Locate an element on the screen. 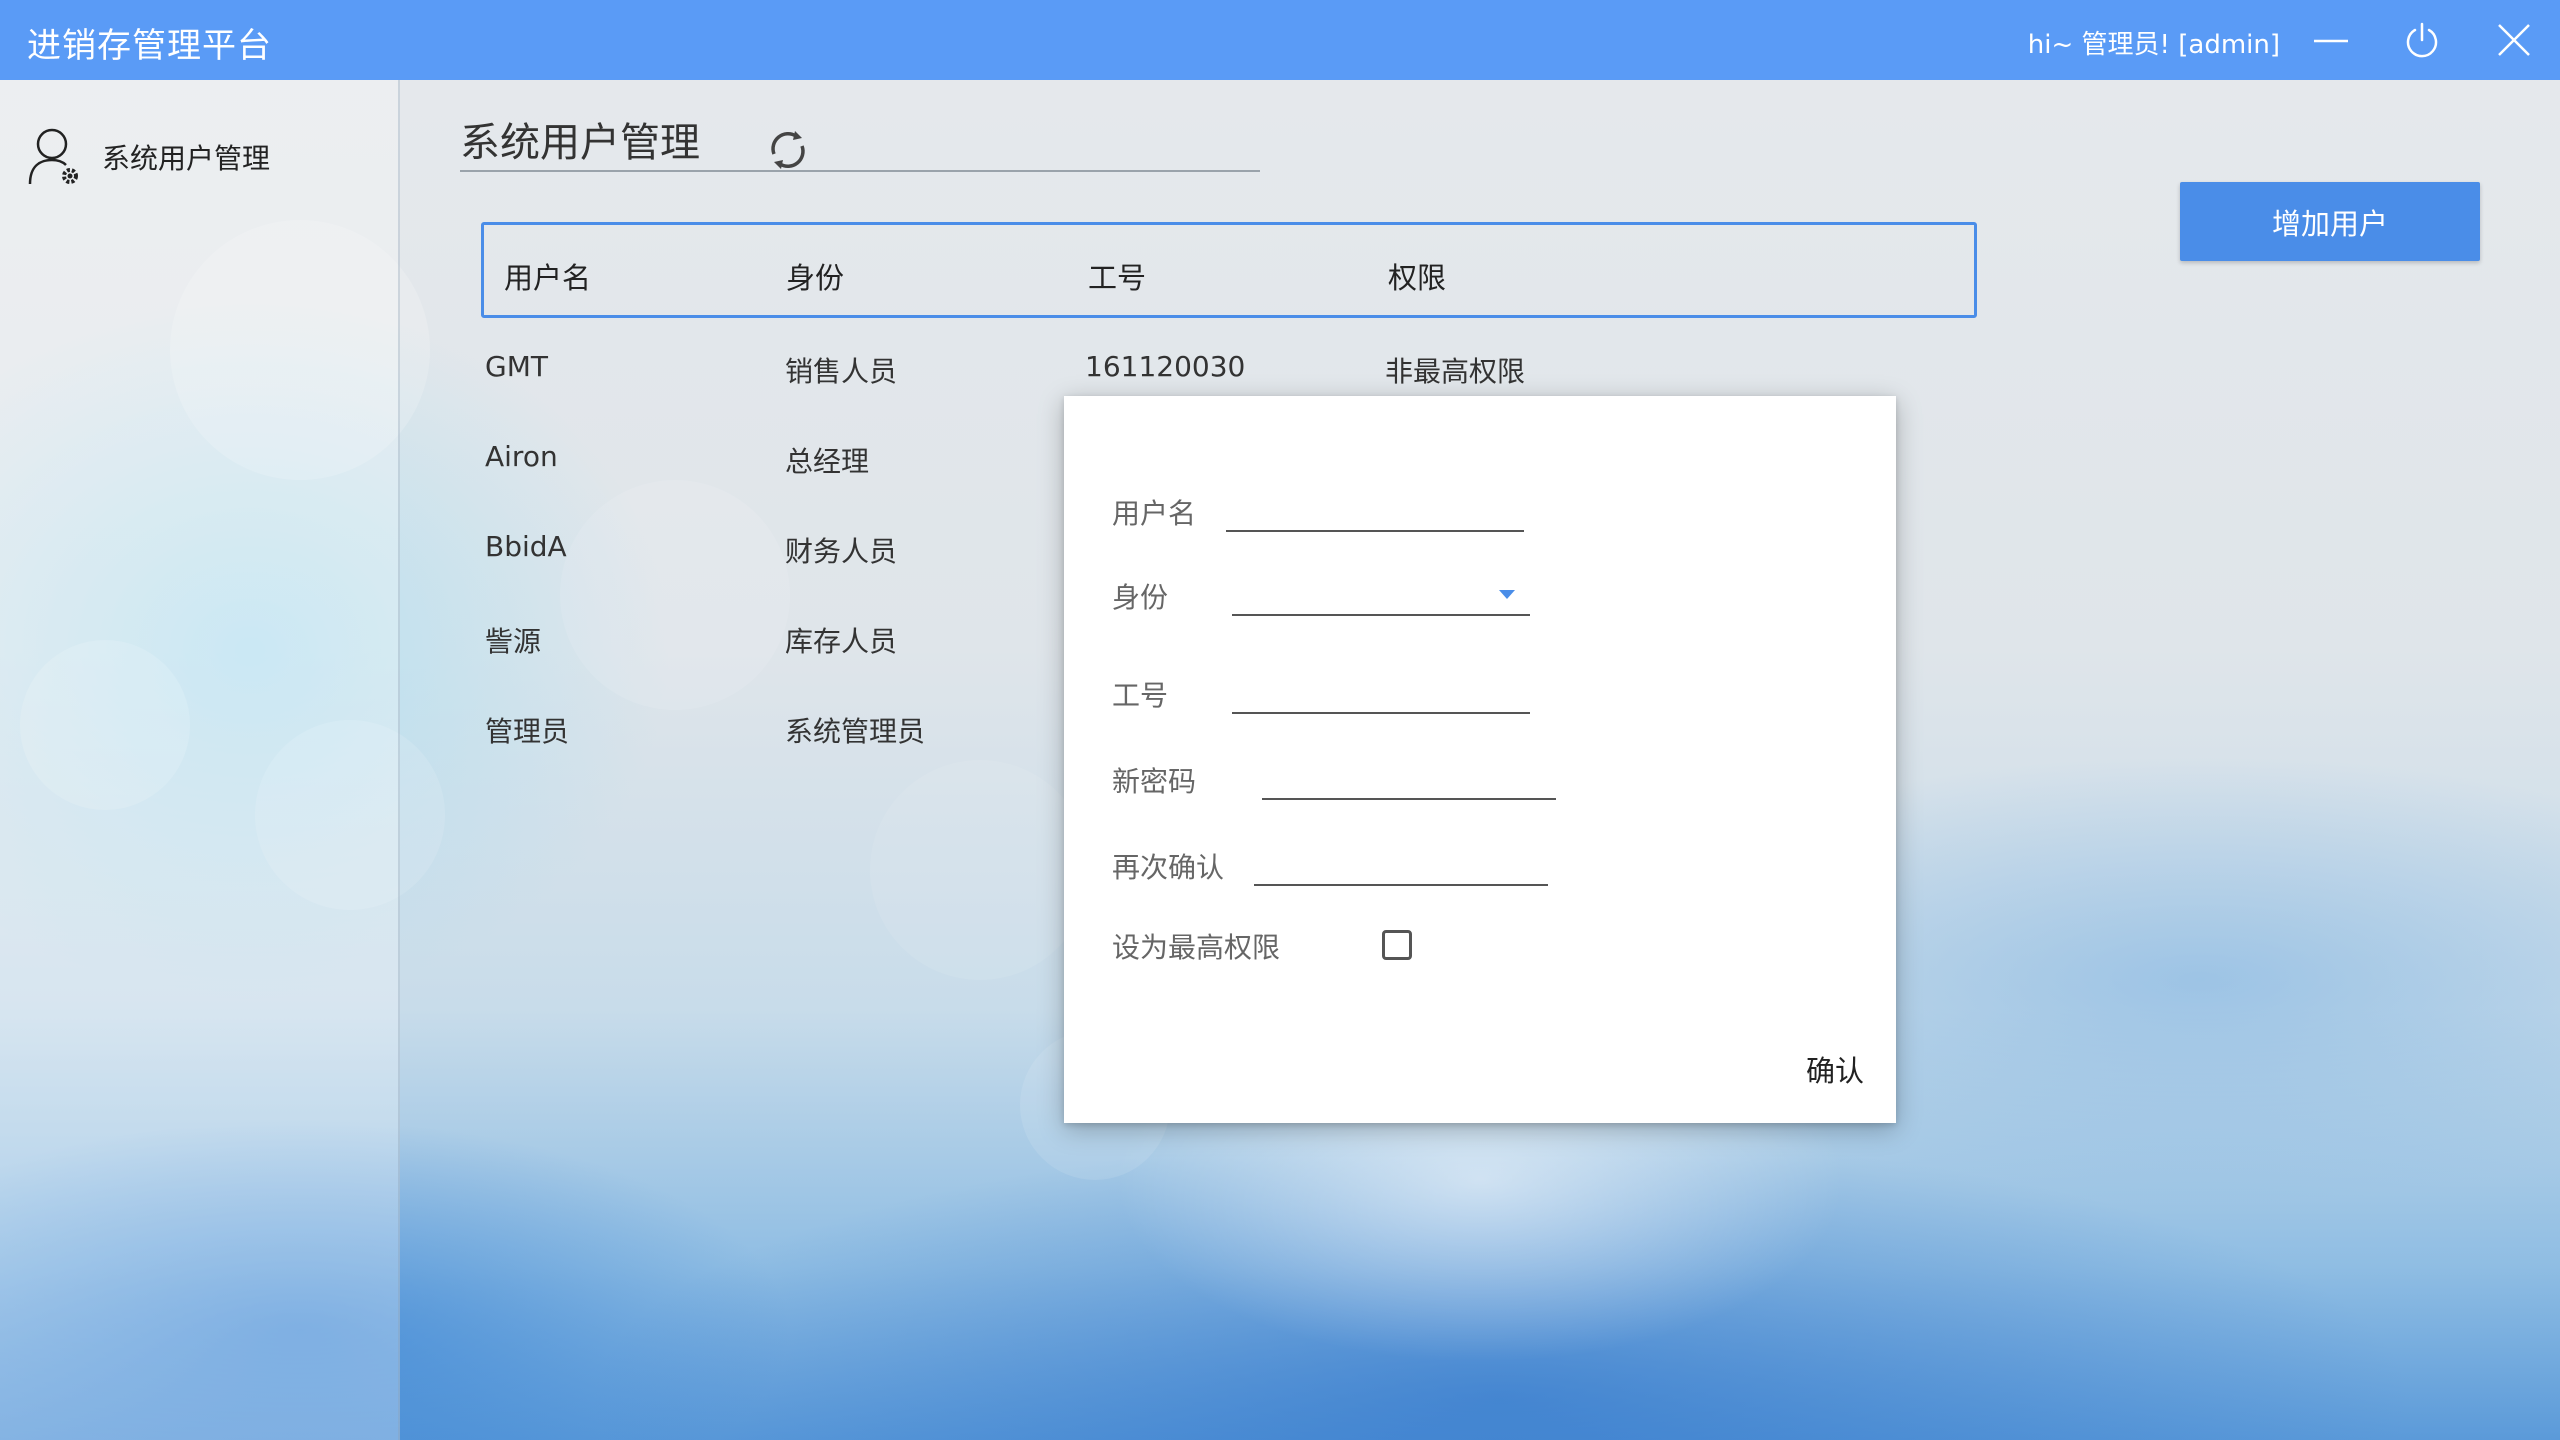 The height and width of the screenshot is (1440, 2560). column-header-id: 工号 is located at coordinates (1117, 276).